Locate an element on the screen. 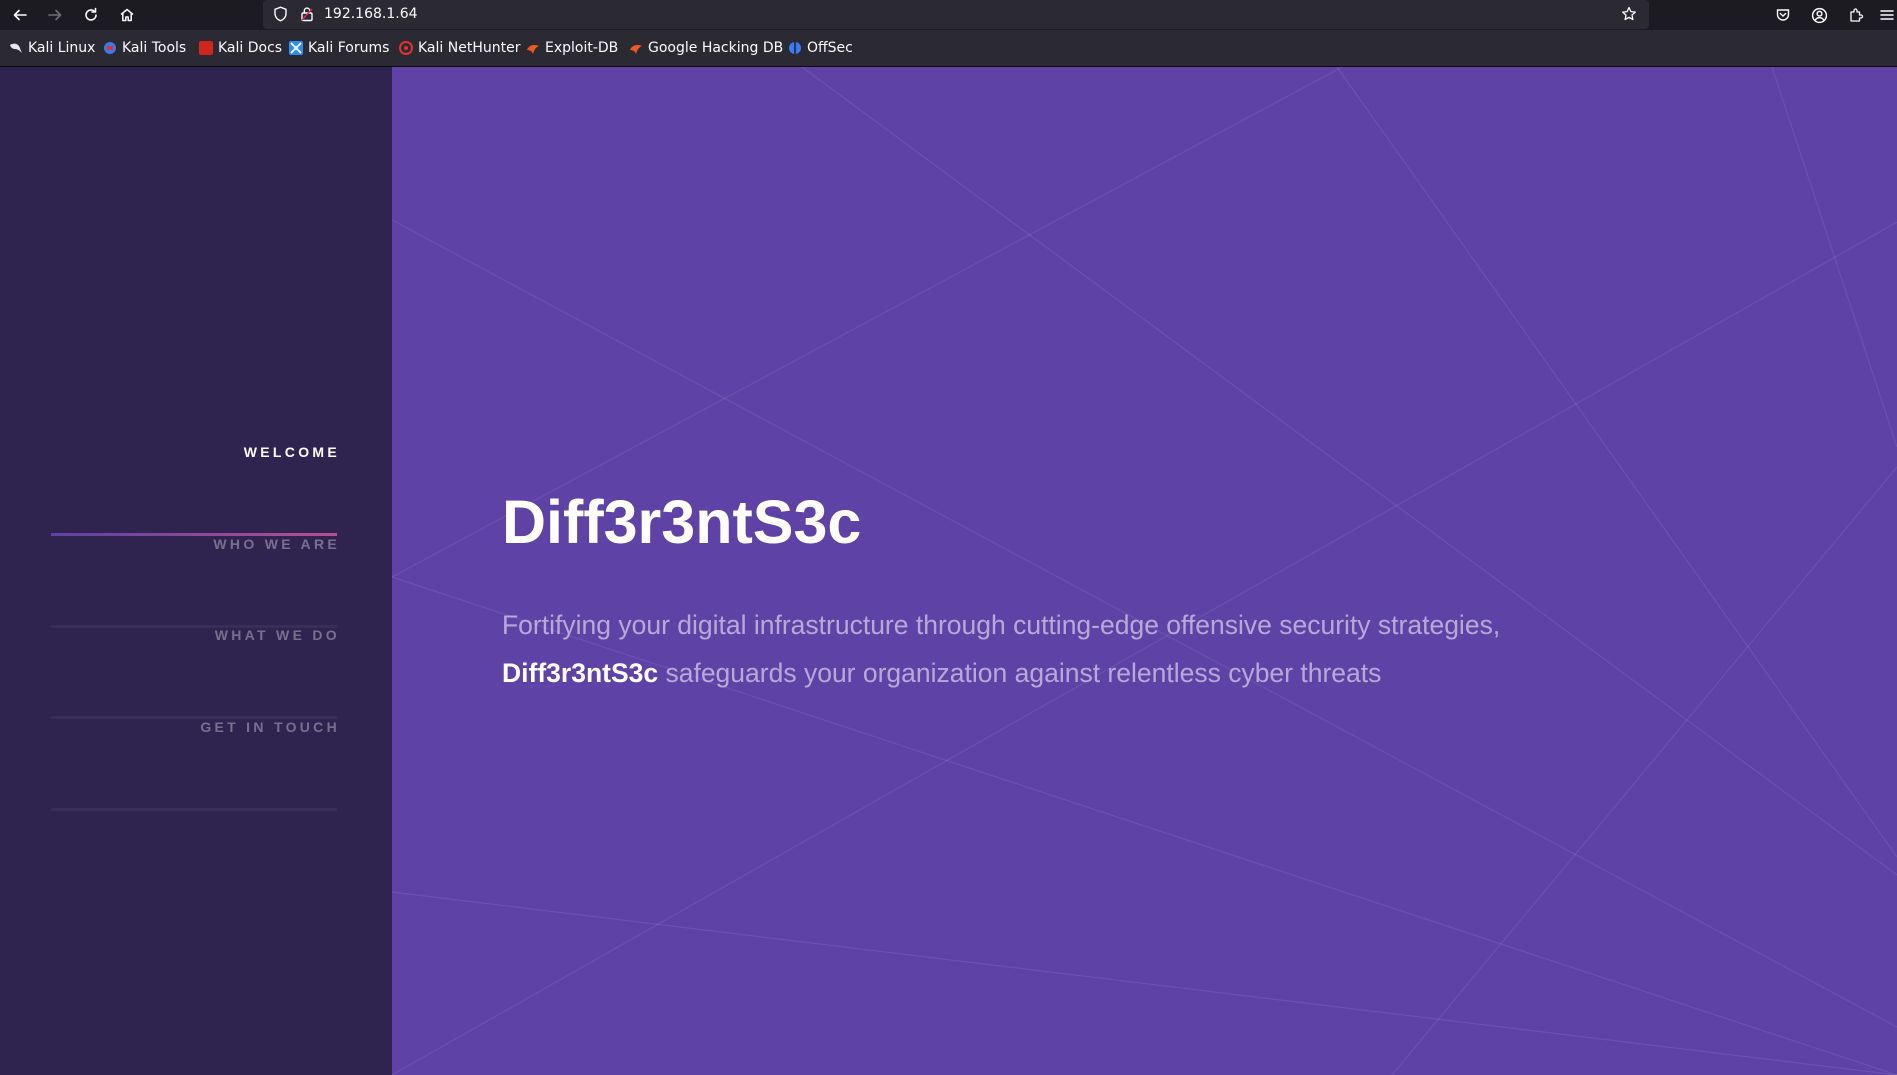 Image resolution: width=1897 pixels, height=1075 pixels. kali-docs-icon is located at coordinates (206, 48).